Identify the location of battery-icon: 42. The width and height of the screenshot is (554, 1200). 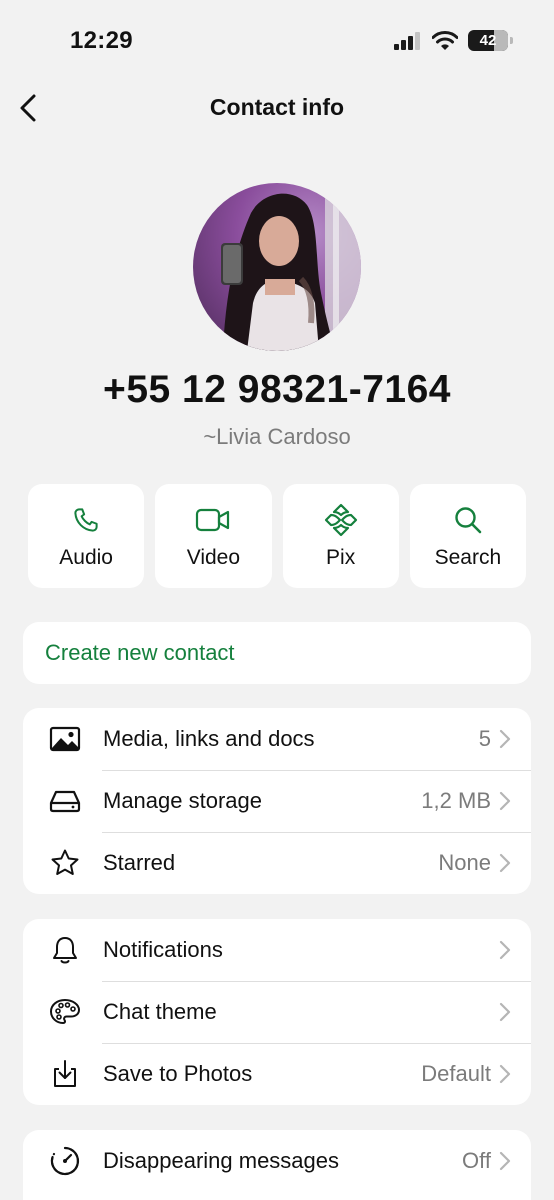
(490, 40).